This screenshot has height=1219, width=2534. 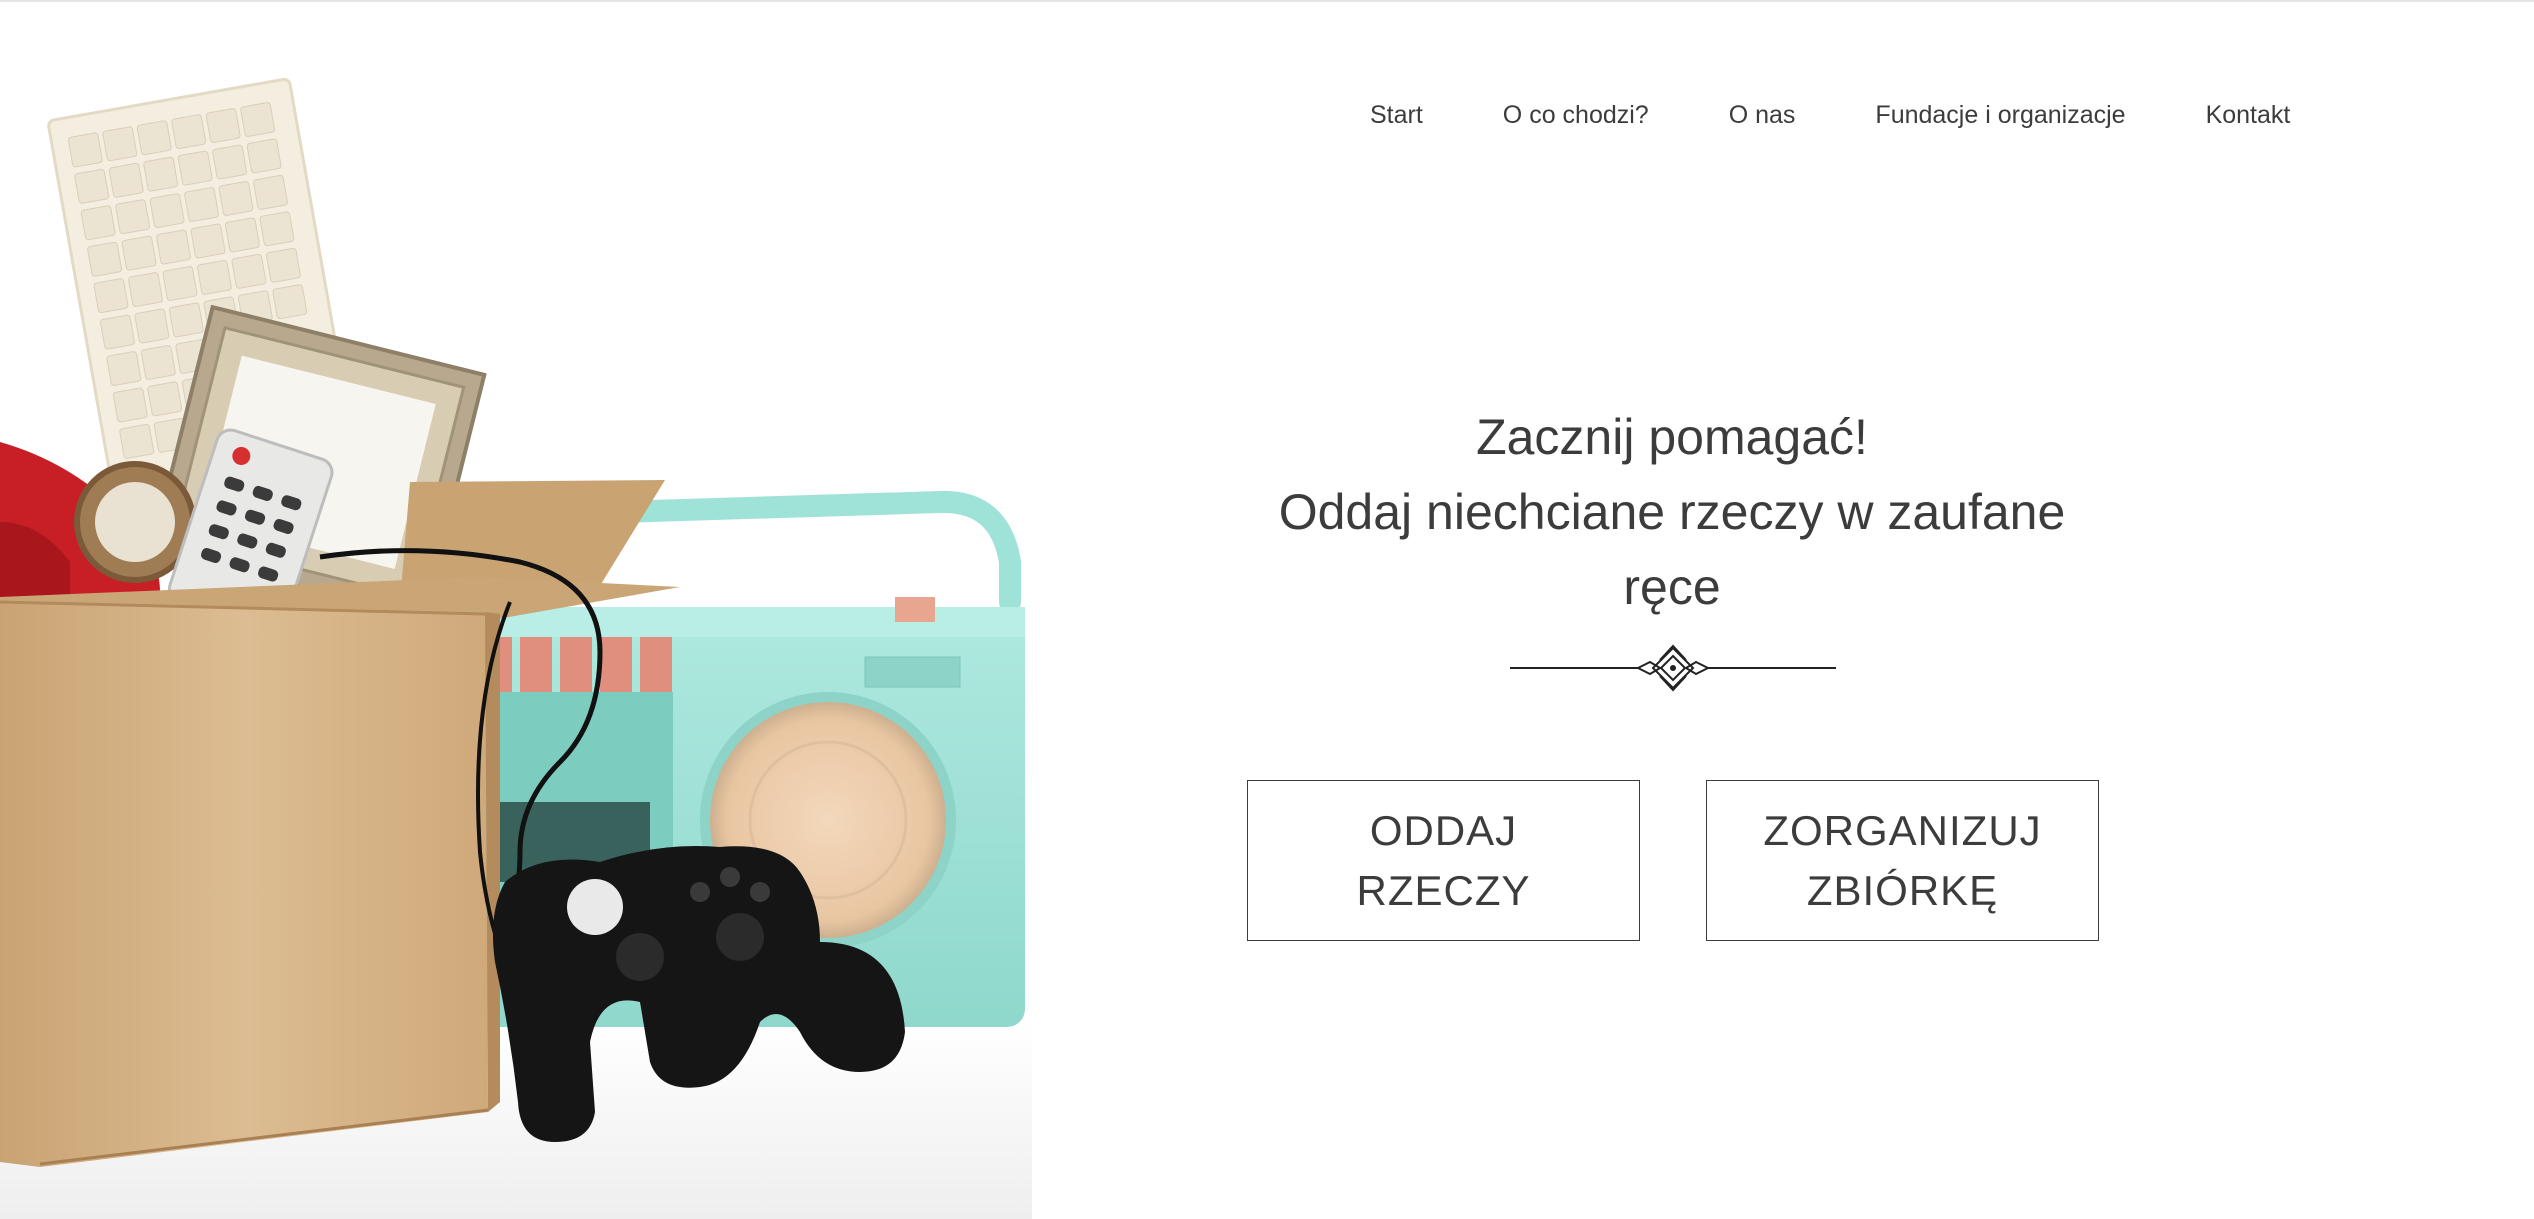 I want to click on organize-collection-line-1: ZORGANIZUJ, so click(x=1902, y=830).